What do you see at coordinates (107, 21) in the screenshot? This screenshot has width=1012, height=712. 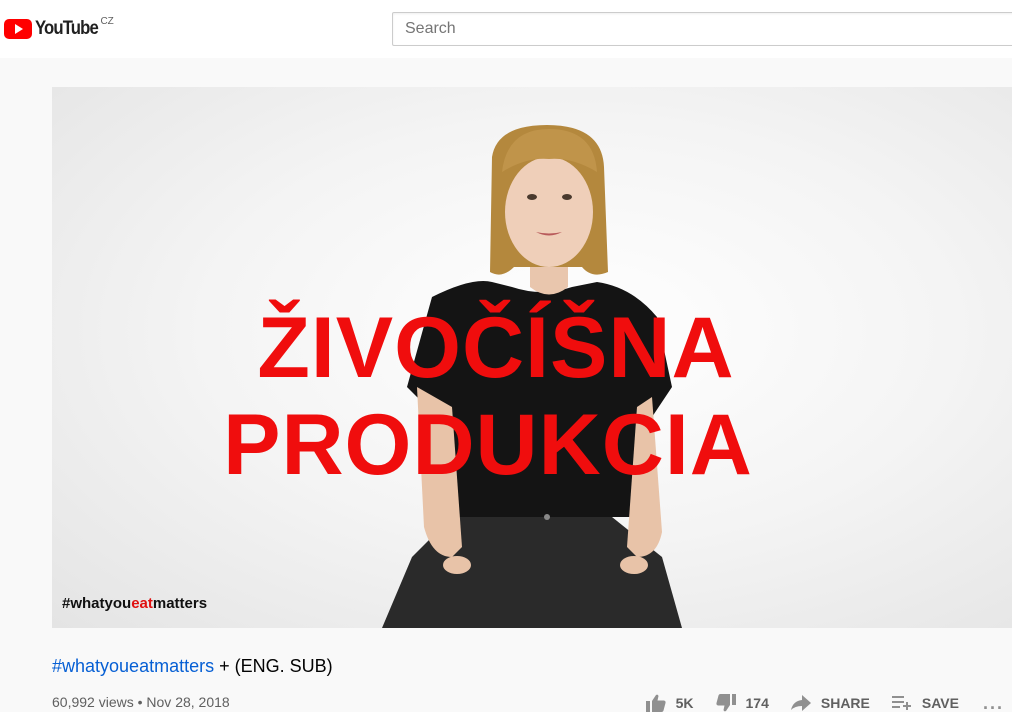 I see `country-code: CZ` at bounding box center [107, 21].